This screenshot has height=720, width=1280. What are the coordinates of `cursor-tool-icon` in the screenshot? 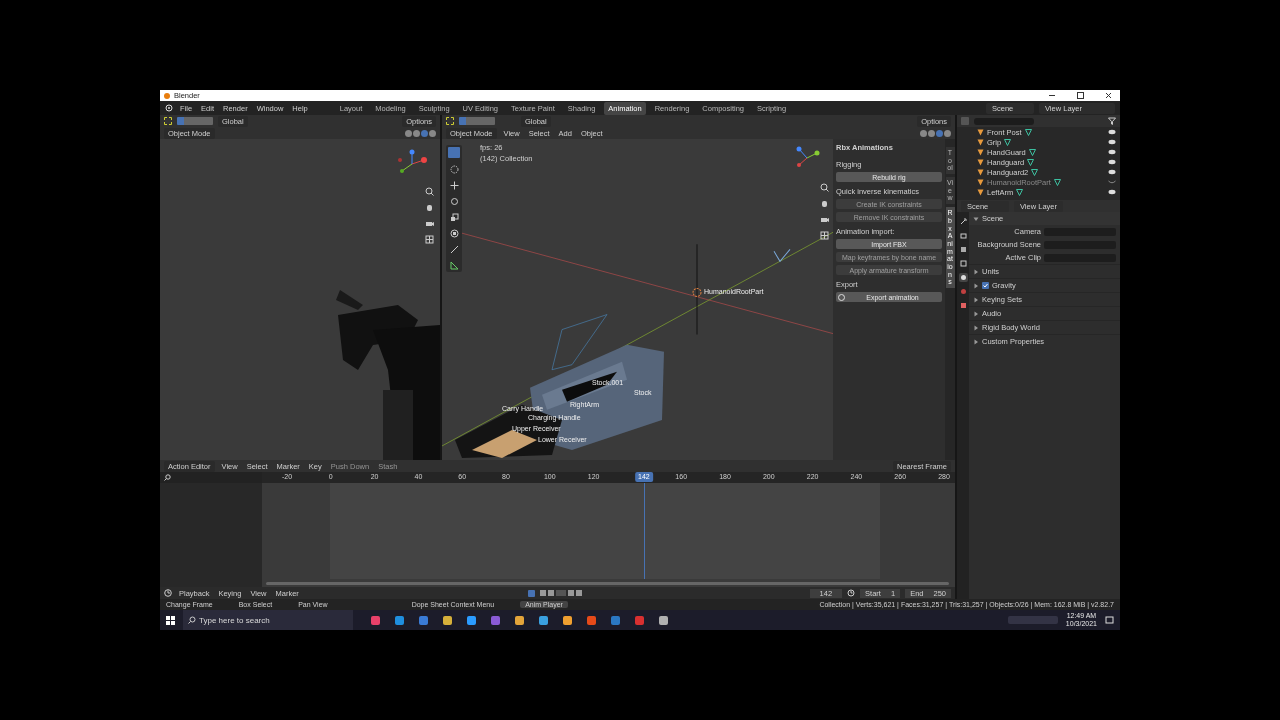 It's located at (454, 169).